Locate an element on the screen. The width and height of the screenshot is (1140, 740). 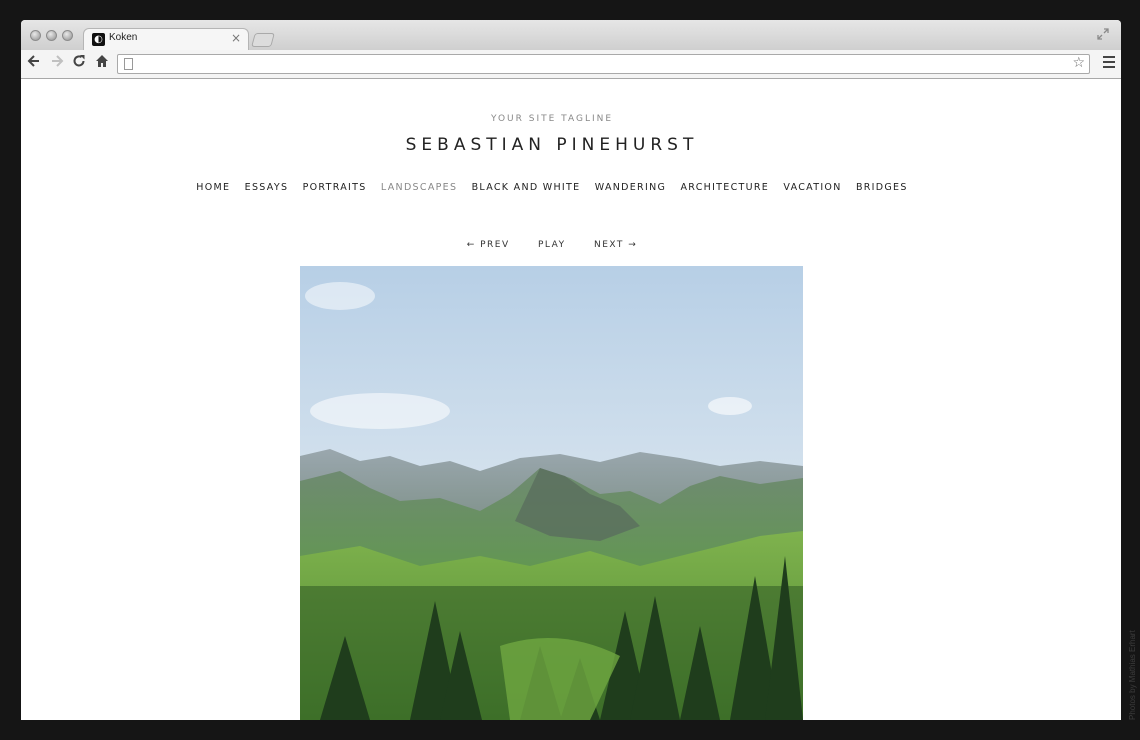
favicon-icon: ◐ is located at coordinates (98, 39).